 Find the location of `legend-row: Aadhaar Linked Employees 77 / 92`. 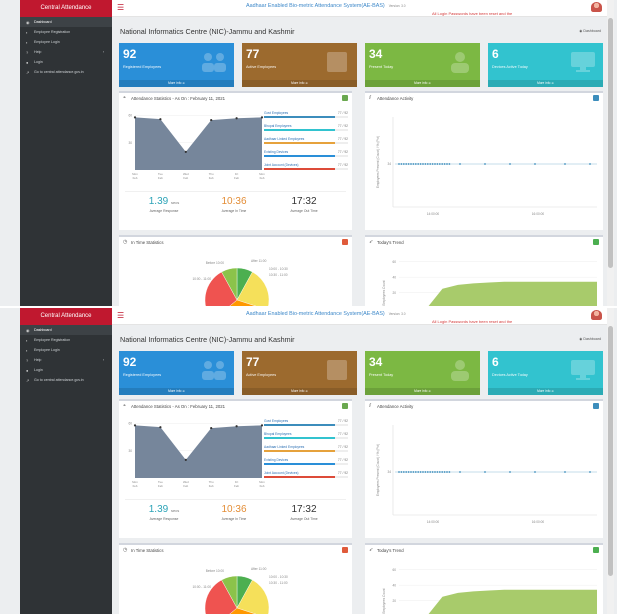

legend-row: Aadhaar Linked Employees 77 / 92 is located at coordinates (306, 141).